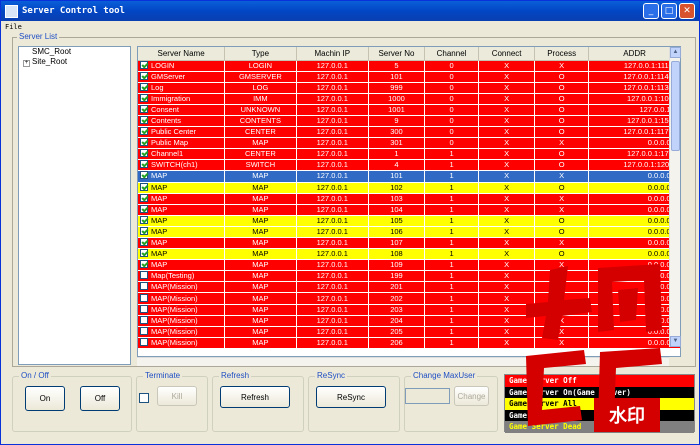 This screenshot has height=445, width=700. I want to click on table-row: Log LOG 127.0.0.1 999 0 X O 127.0.0.1:11300, so click(409, 88).